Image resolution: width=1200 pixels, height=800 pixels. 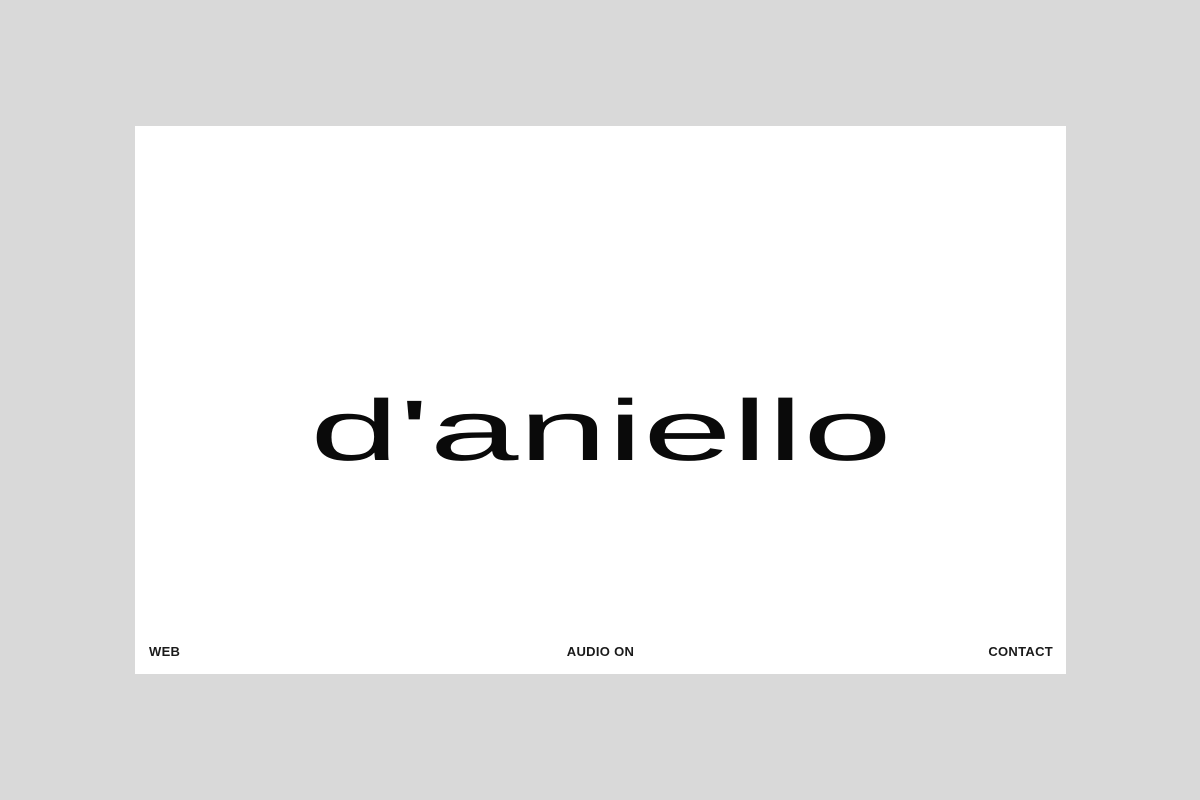 I want to click on brand-logo-text: d'aniello, so click(x=601, y=432).